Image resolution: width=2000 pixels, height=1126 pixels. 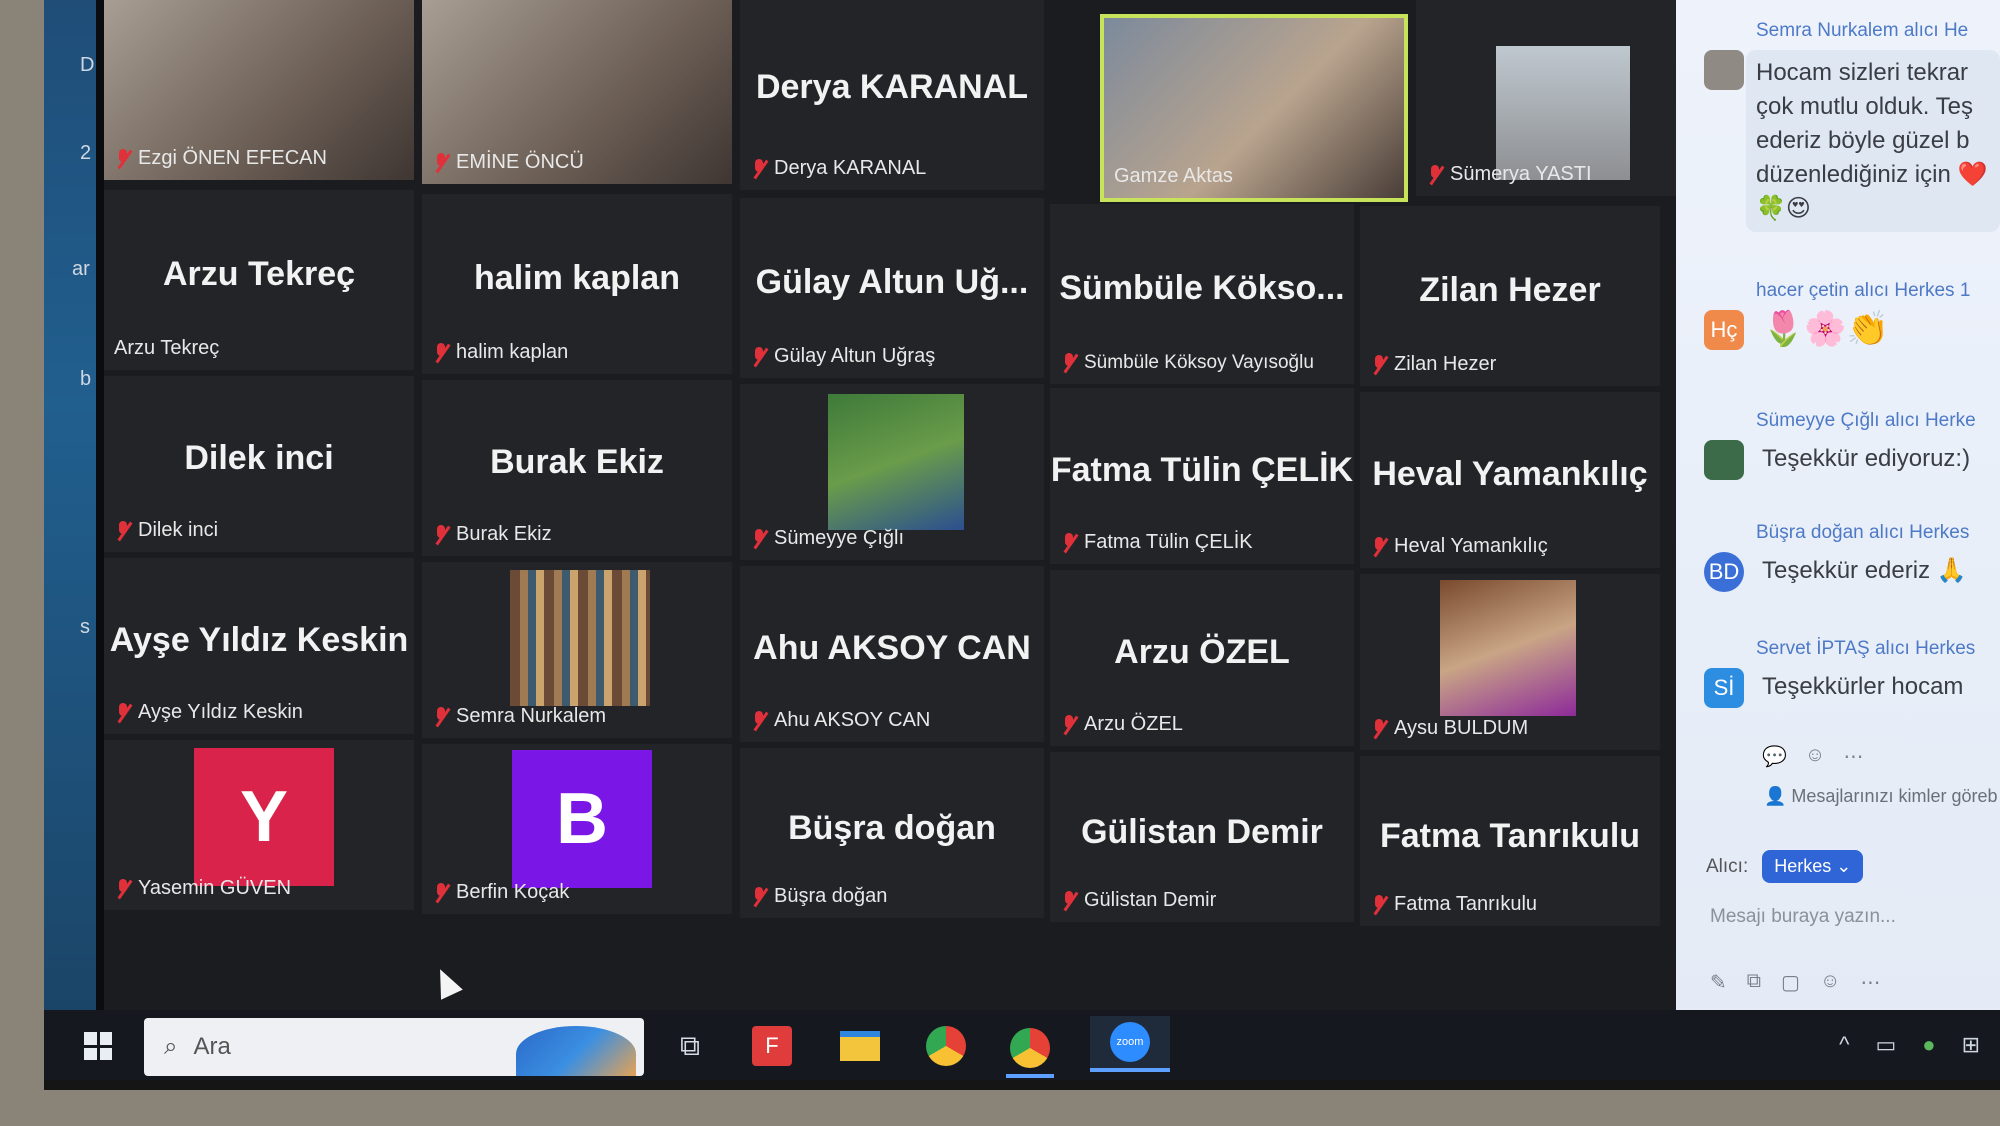 I want to click on participant-display-name: Gülistan Demir, so click(x=1202, y=832).